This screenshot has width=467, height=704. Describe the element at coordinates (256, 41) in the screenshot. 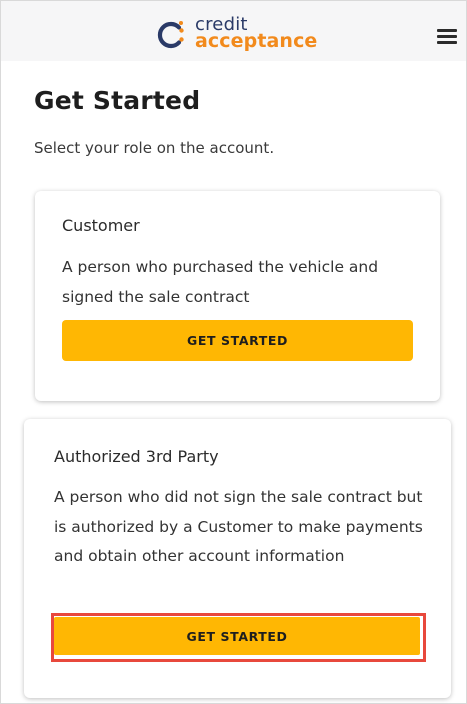

I see `logo-text-acceptance: acceptance` at that location.